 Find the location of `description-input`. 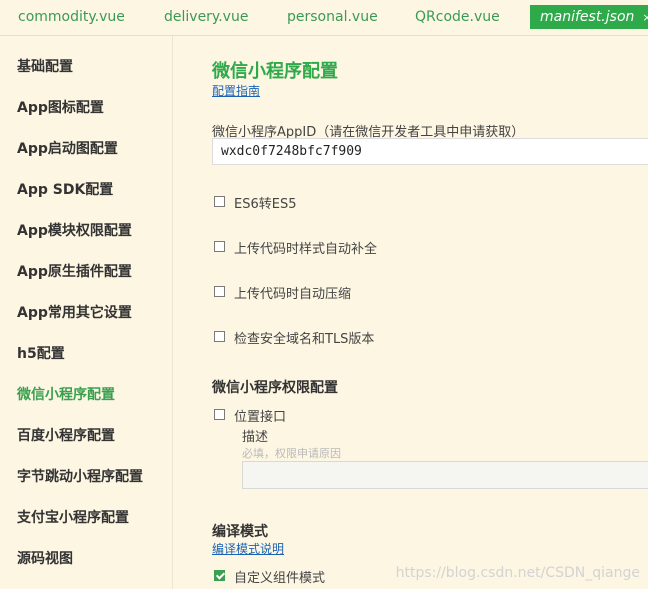

description-input is located at coordinates (445, 475).